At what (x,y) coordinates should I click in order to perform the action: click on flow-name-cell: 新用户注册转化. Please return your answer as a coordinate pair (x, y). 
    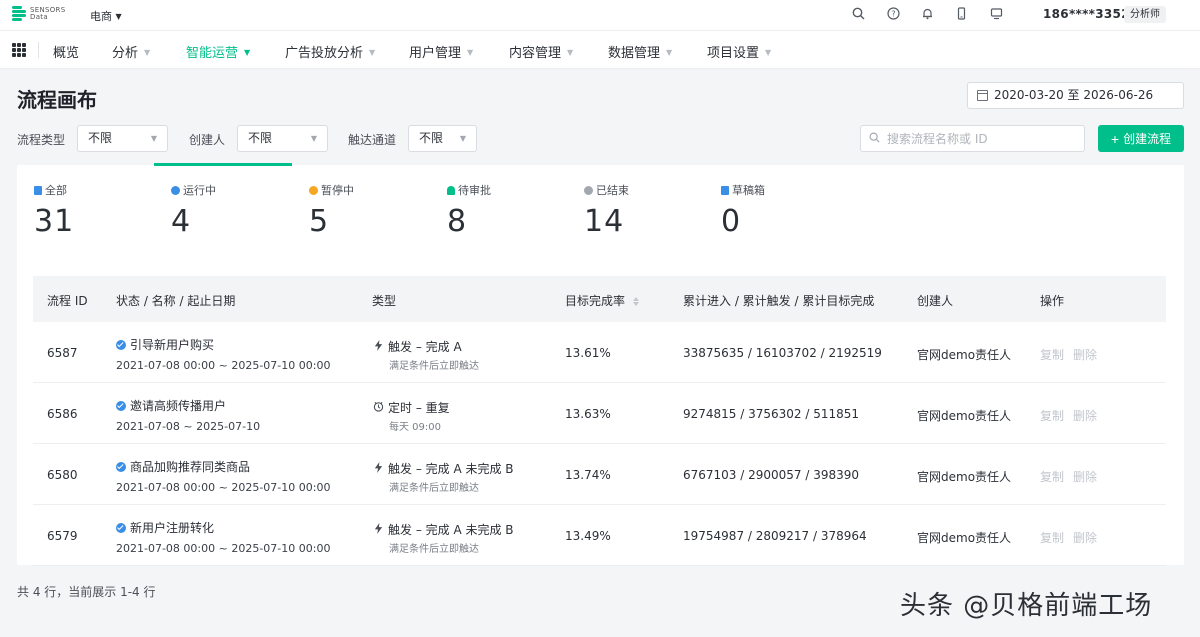
    Looking at the image, I should click on (165, 527).